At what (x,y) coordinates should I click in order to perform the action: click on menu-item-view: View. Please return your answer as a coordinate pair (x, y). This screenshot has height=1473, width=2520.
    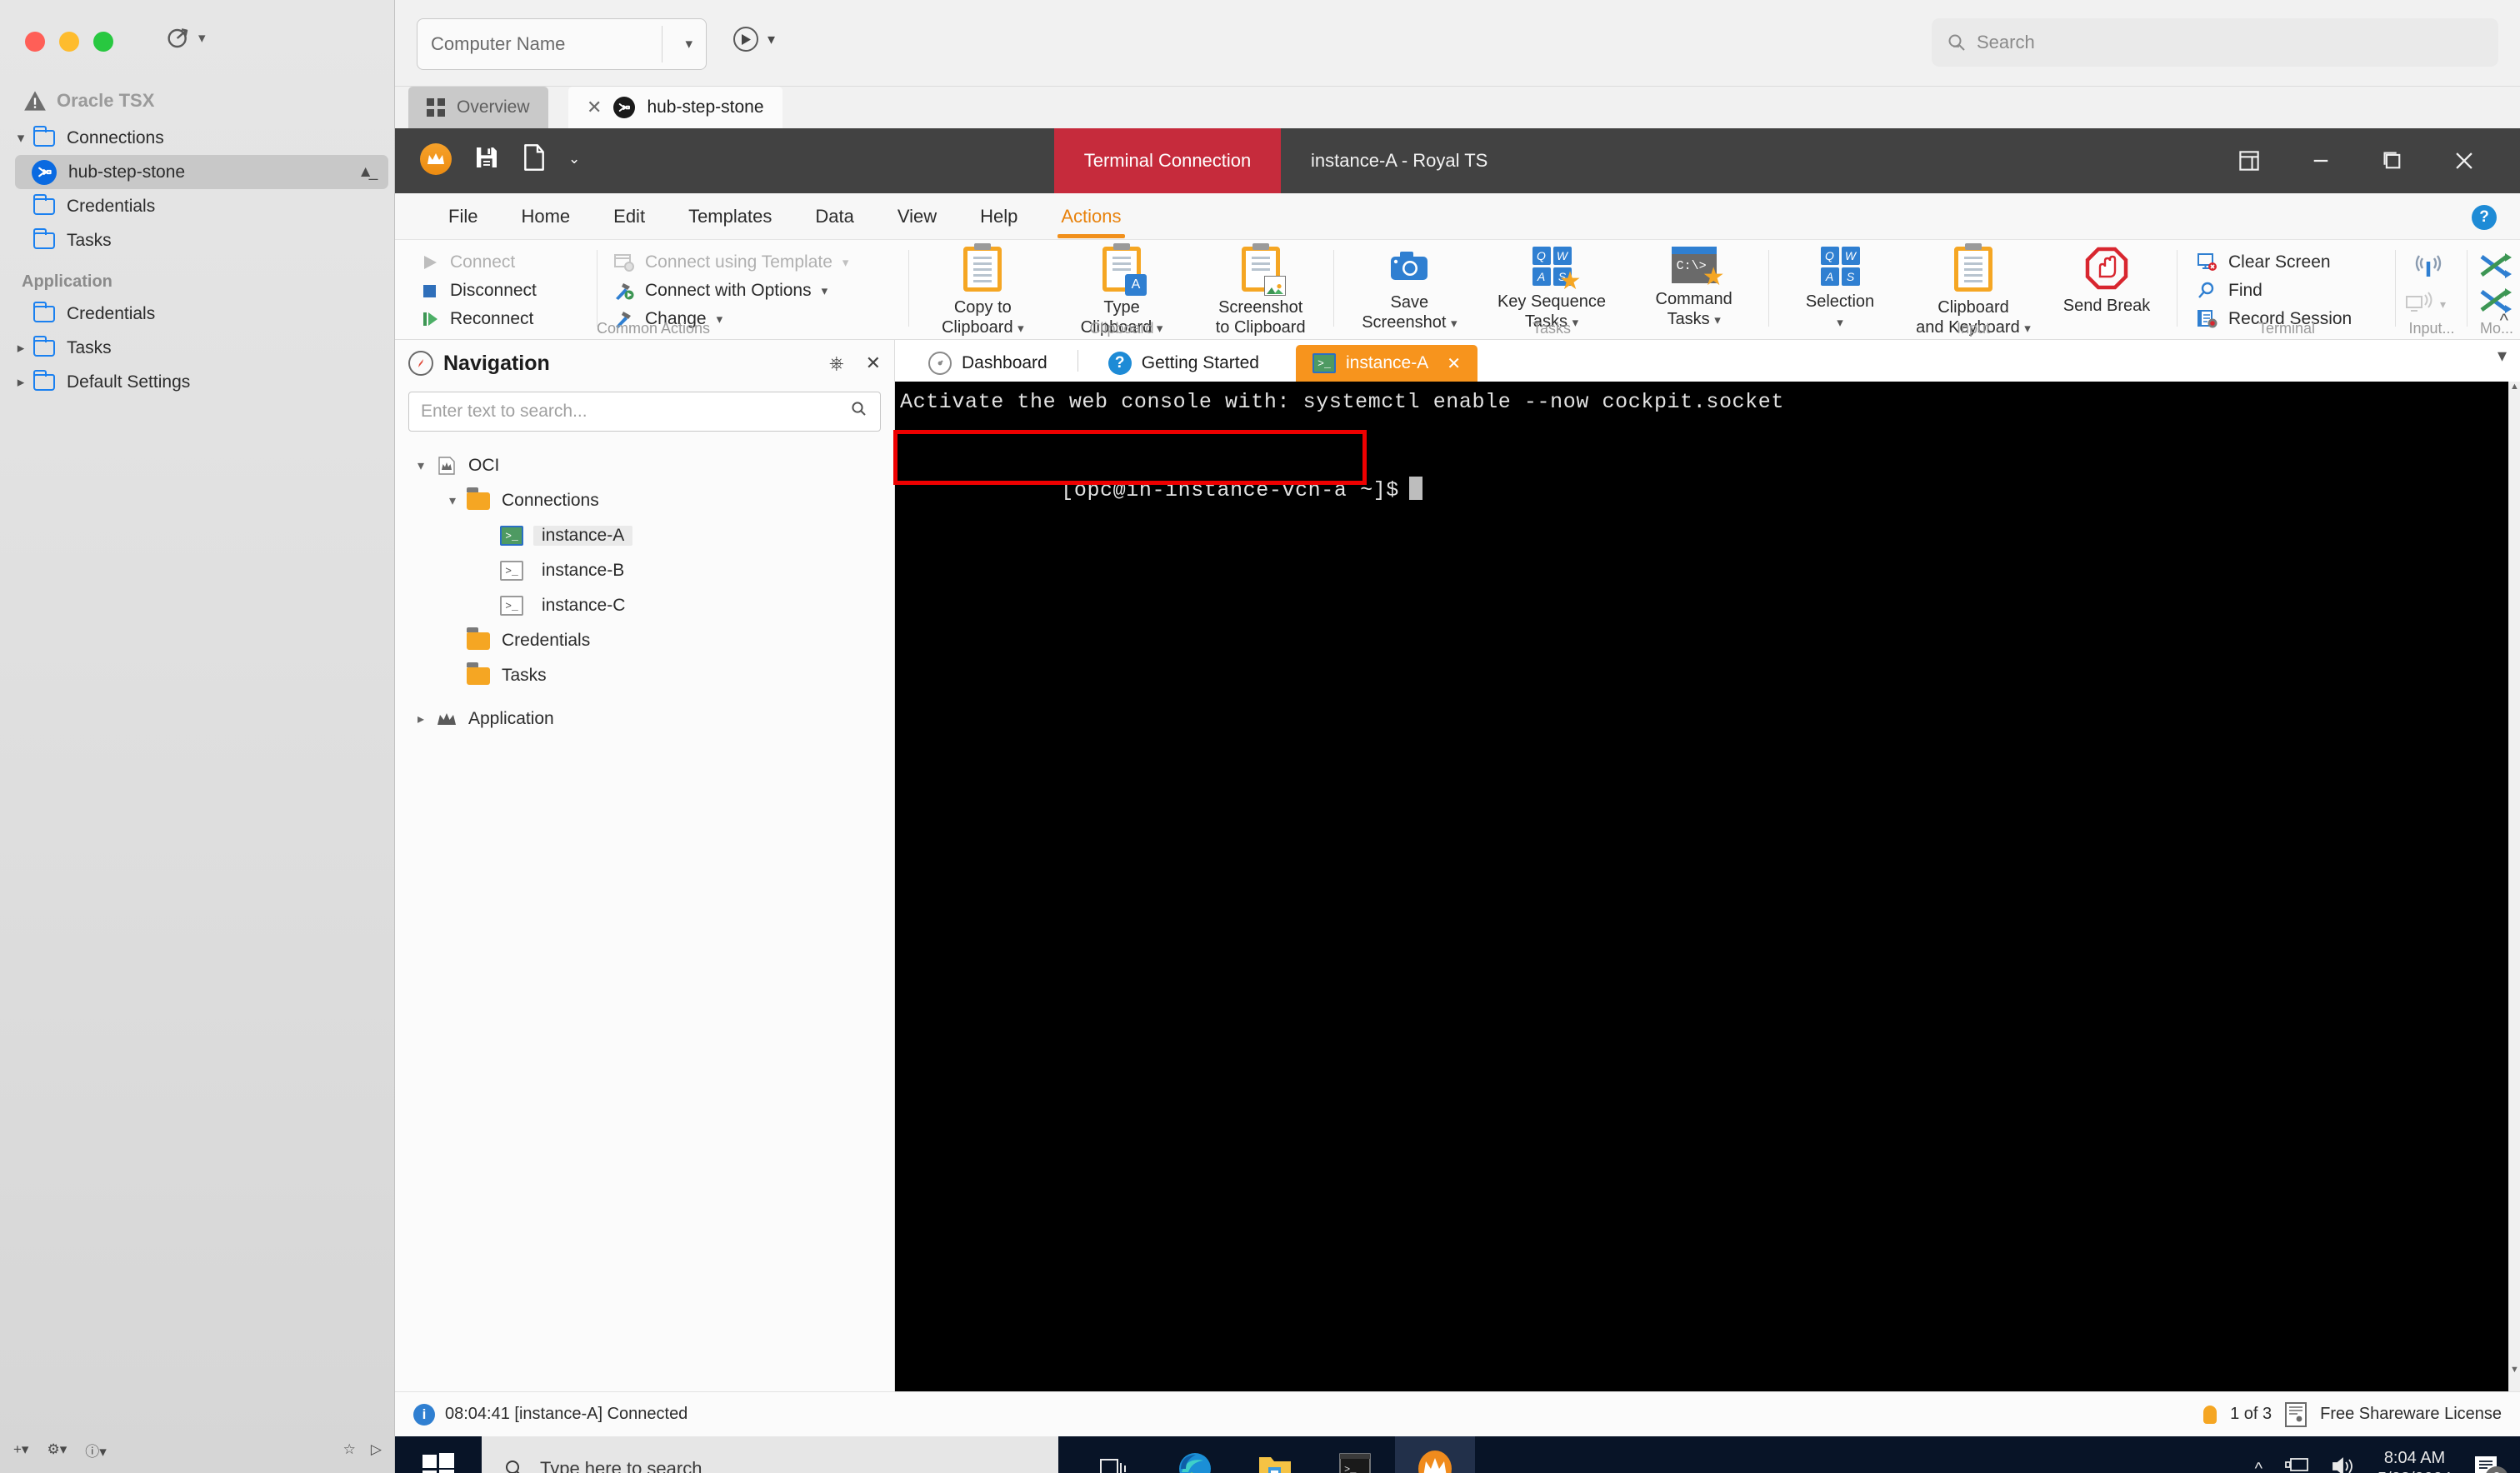
    Looking at the image, I should click on (917, 217).